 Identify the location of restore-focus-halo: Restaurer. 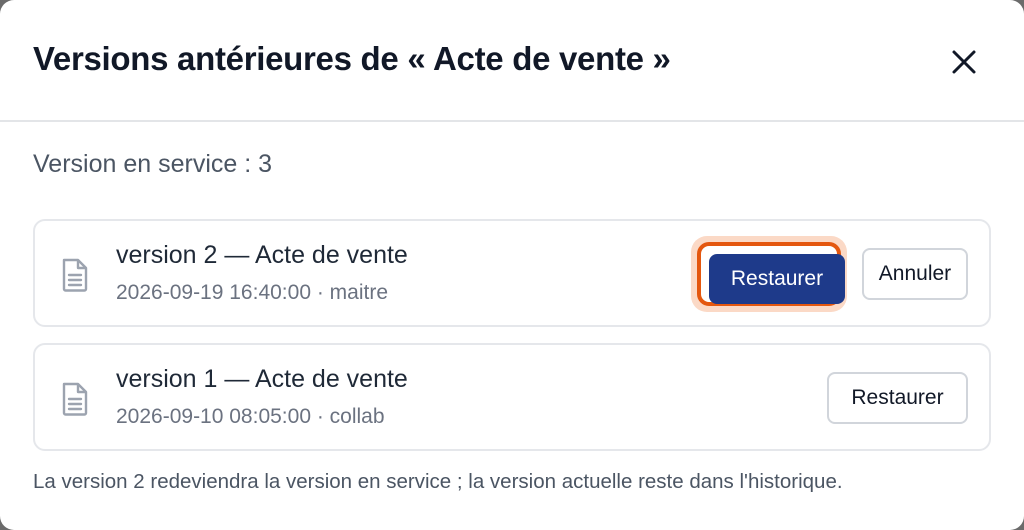
(769, 274).